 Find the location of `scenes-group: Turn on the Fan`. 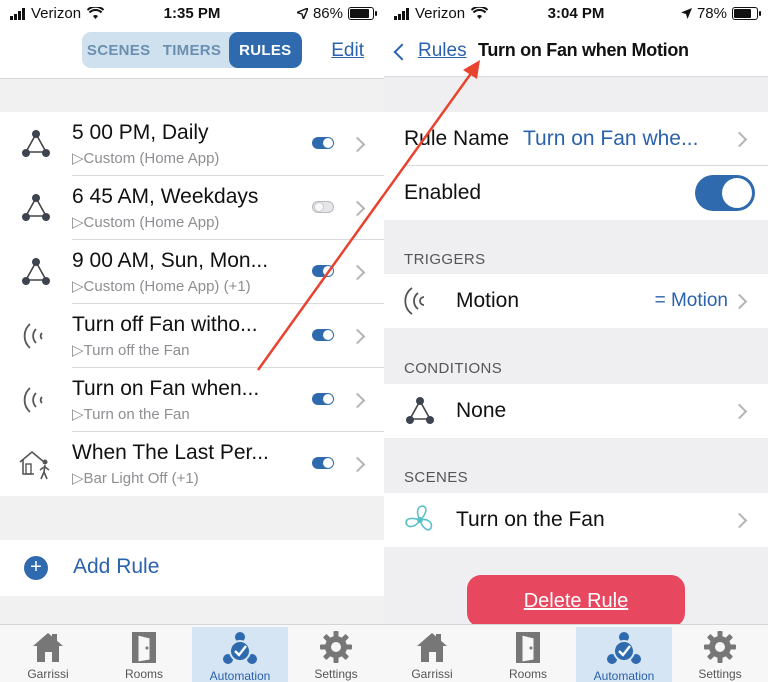

scenes-group: Turn on the Fan is located at coordinates (576, 520).